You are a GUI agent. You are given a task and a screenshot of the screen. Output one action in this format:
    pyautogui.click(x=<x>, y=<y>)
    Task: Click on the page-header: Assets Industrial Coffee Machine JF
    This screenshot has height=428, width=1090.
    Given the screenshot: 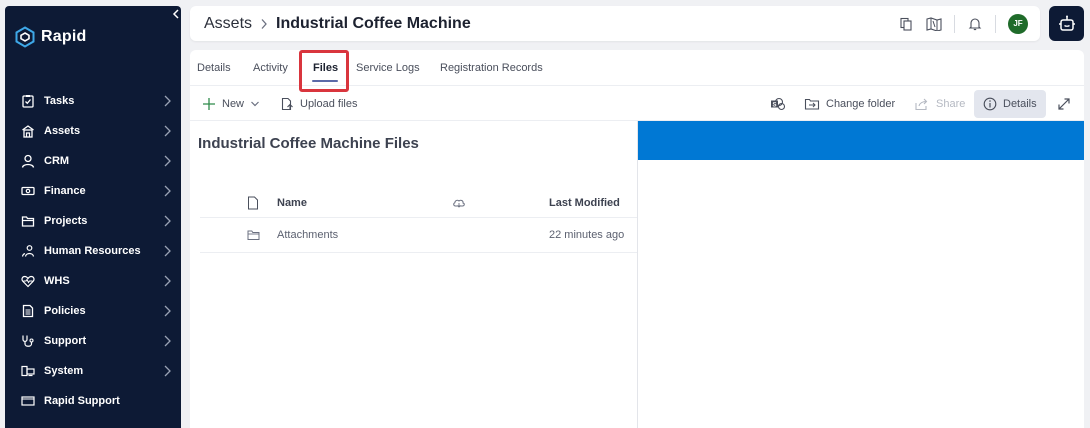 What is the action you would take?
    pyautogui.click(x=615, y=23)
    